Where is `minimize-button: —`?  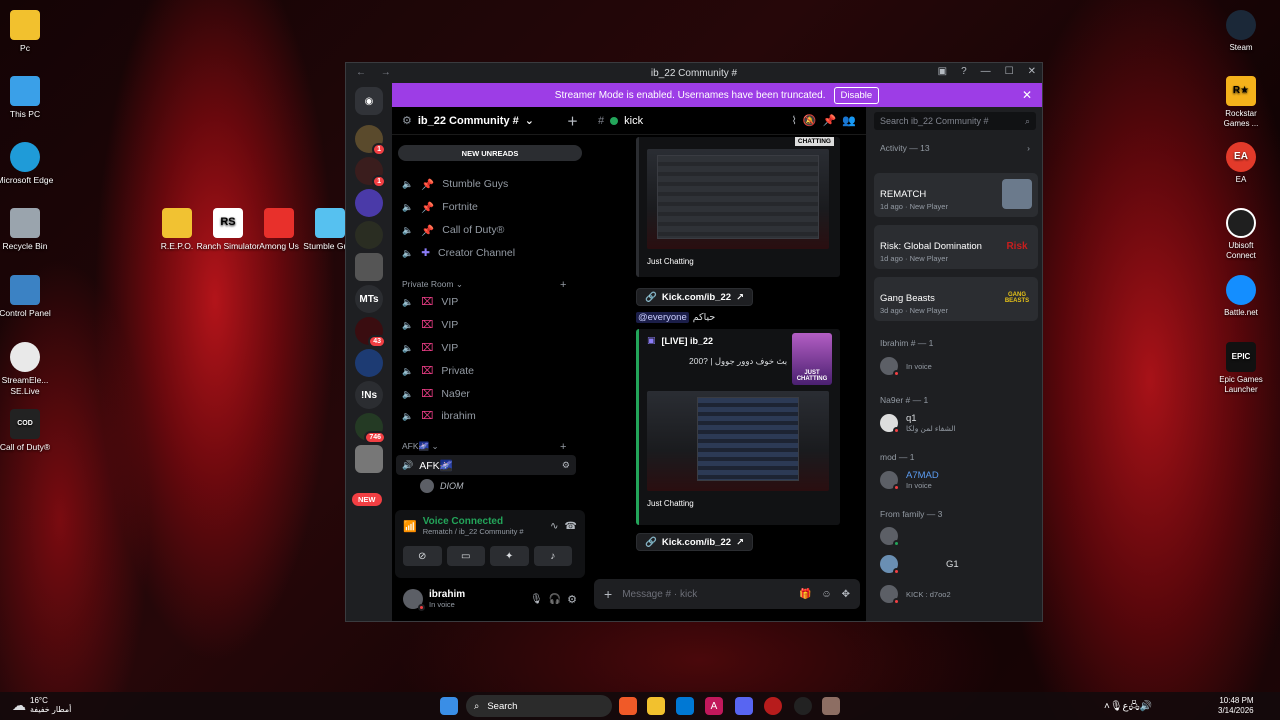
minimize-button: — is located at coordinates (986, 71).